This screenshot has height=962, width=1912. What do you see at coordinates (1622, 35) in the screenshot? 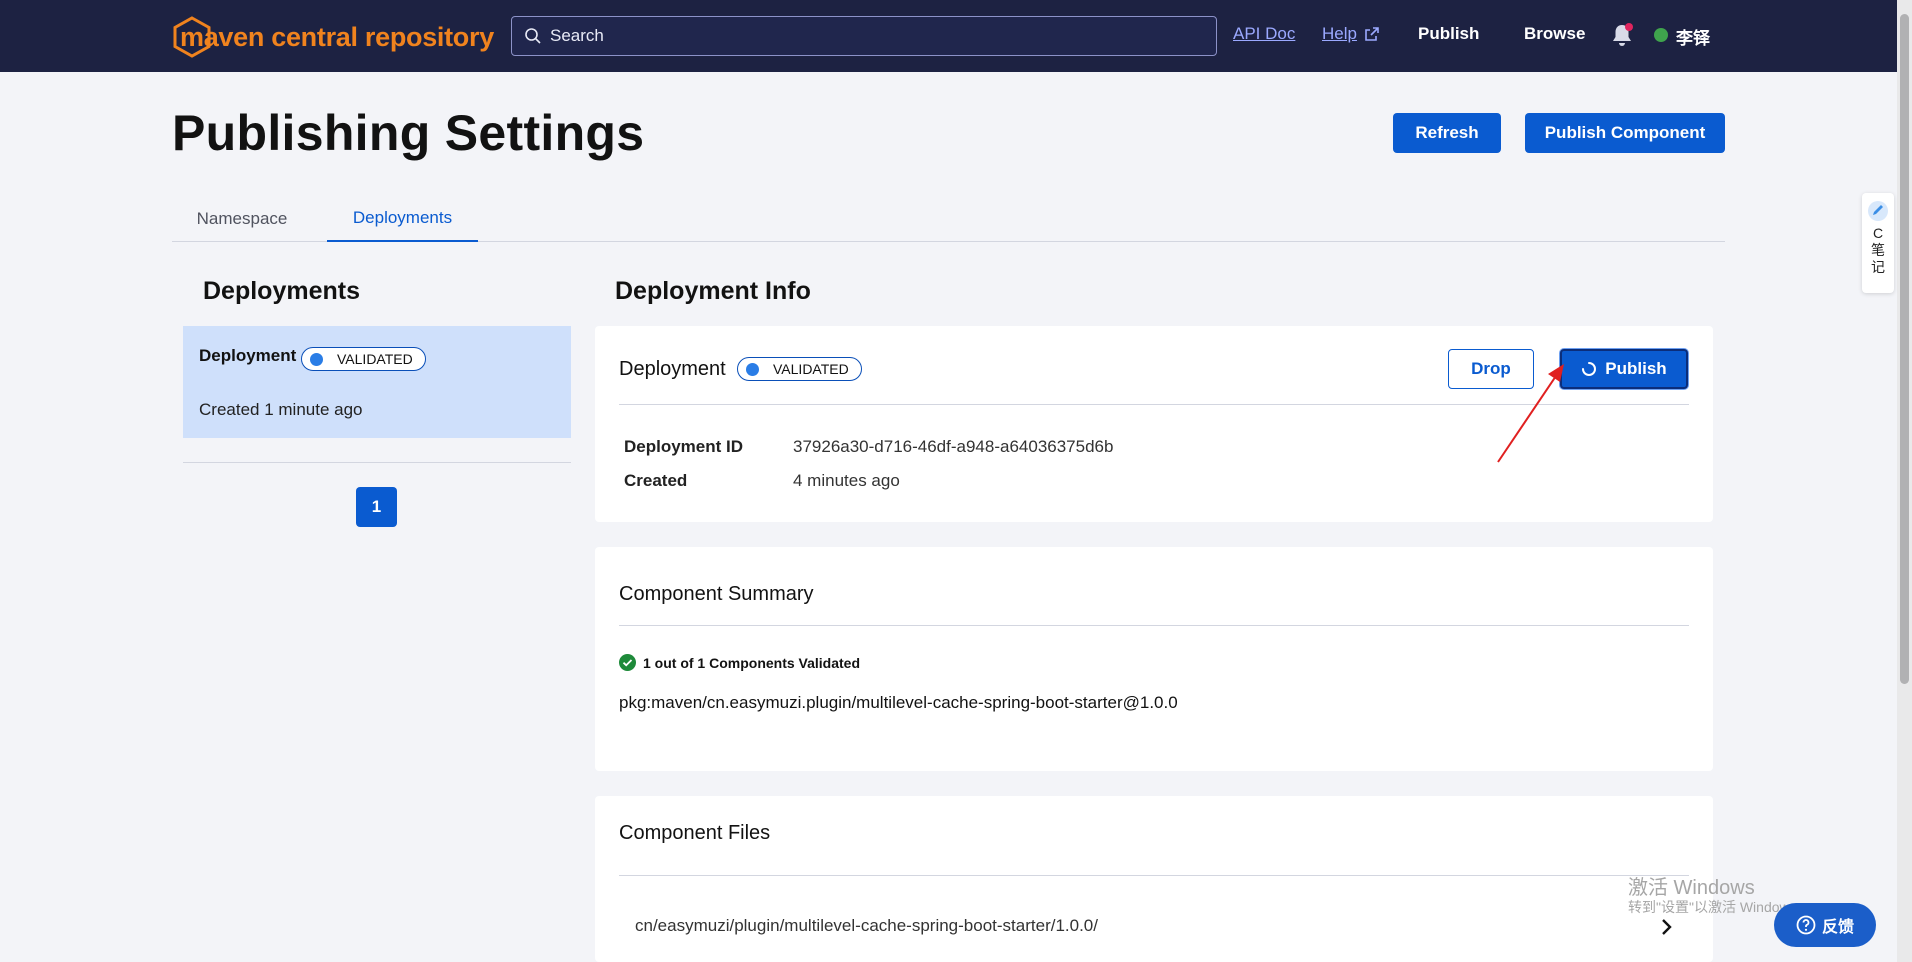
I see `bell-icon` at bounding box center [1622, 35].